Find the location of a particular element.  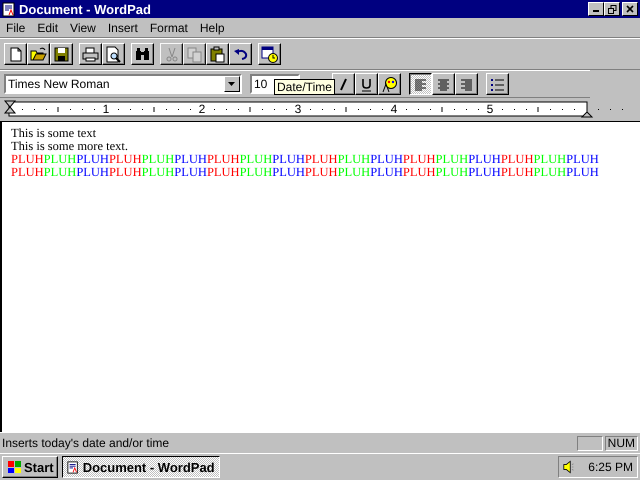

ruler-number: 1 is located at coordinates (106, 109).